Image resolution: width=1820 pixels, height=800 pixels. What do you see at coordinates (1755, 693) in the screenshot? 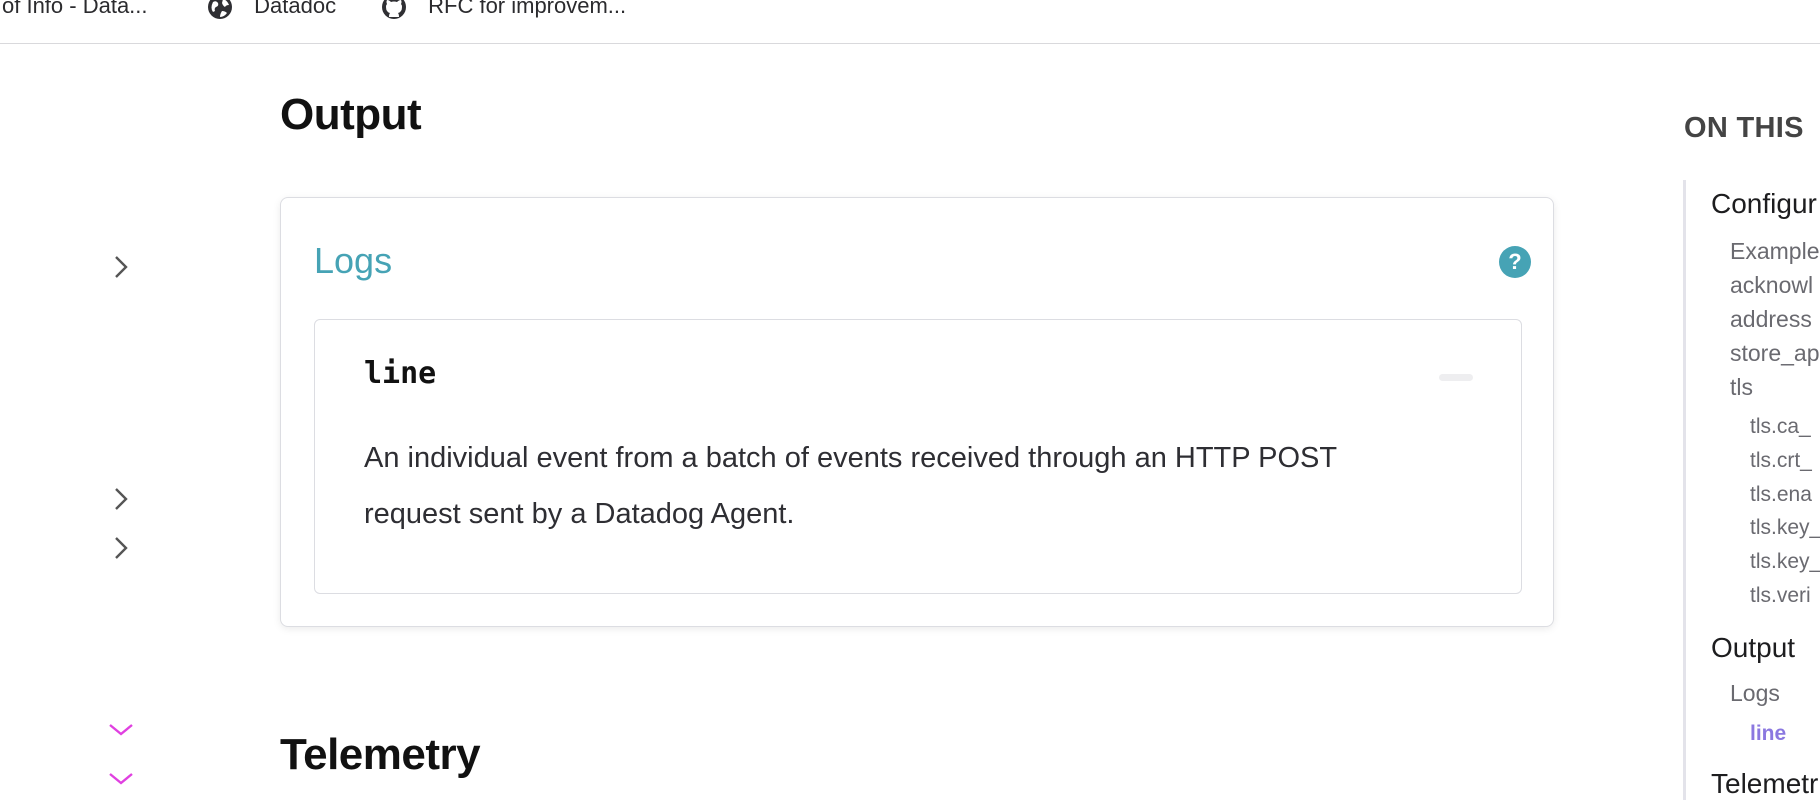
I see `toc-item: Logs` at bounding box center [1755, 693].